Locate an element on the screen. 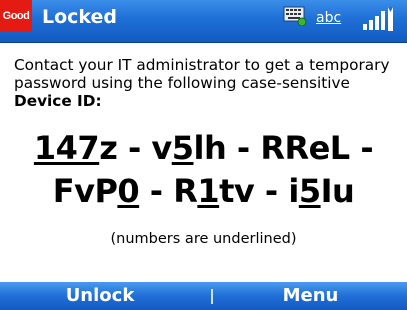 This screenshot has width=407, height=310. device-id-digits: 147 is located at coordinates (66, 148).